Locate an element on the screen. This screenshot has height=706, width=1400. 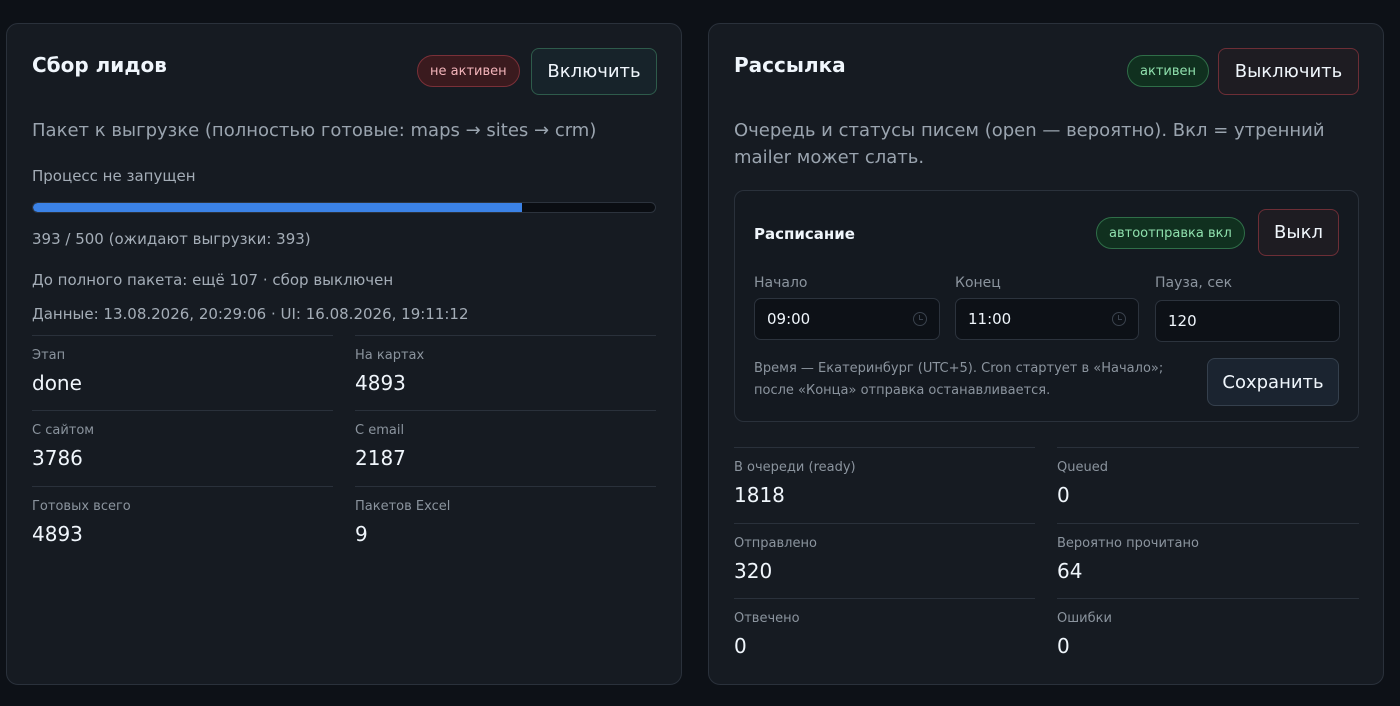
pause-field is located at coordinates (1247, 321).